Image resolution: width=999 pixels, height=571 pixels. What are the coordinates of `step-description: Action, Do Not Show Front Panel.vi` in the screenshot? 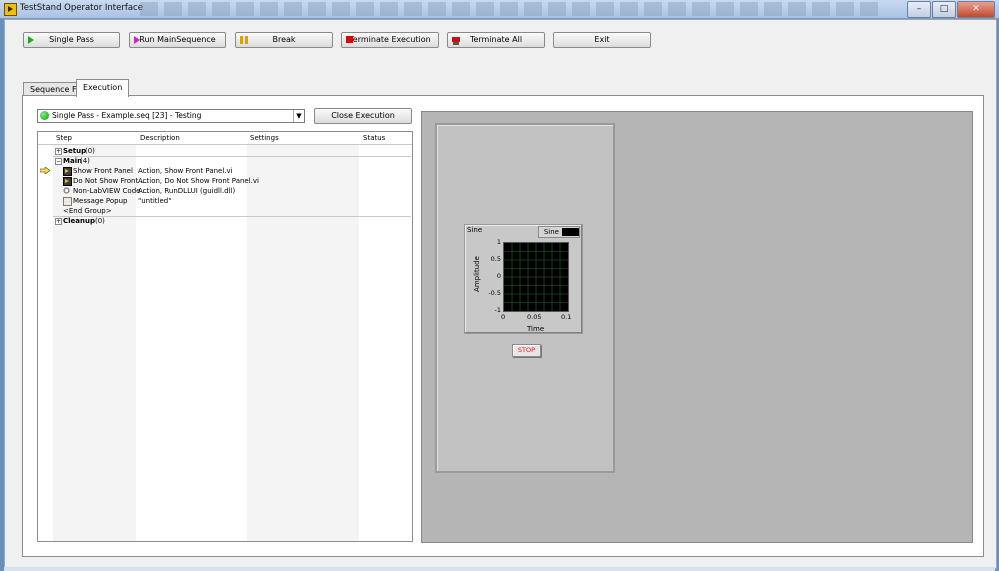 It's located at (198, 181).